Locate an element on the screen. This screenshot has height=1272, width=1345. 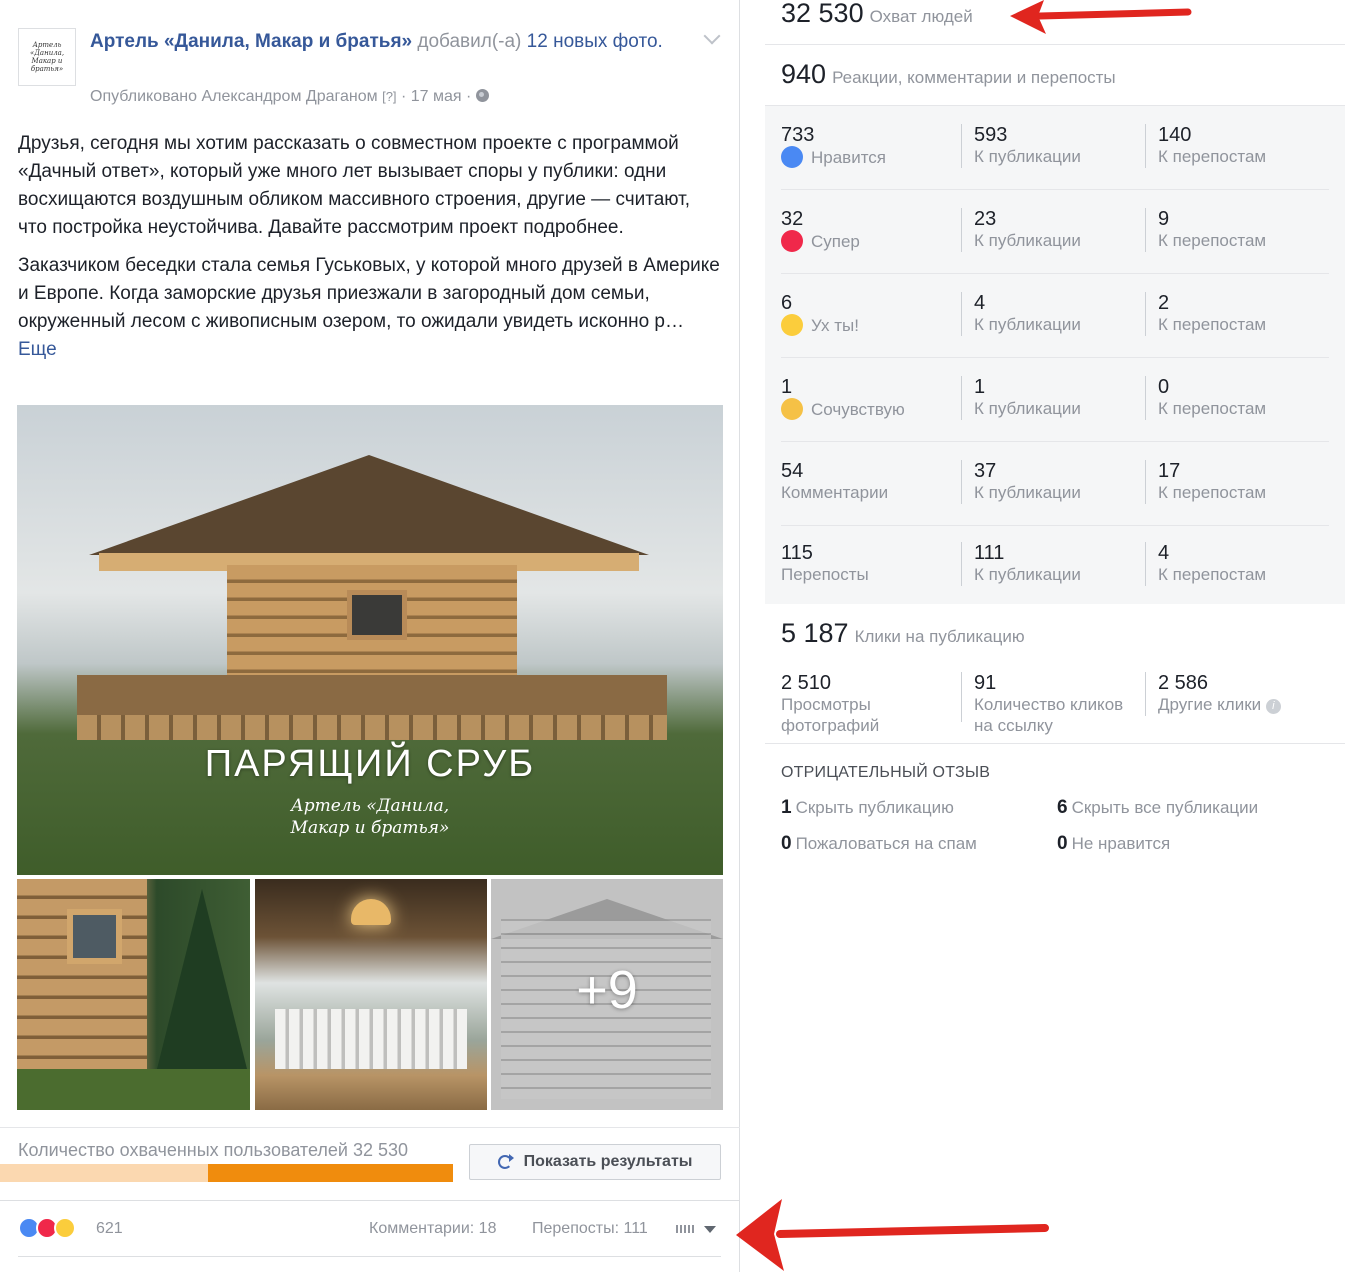
click-value: 2 586 is located at coordinates (1183, 683).